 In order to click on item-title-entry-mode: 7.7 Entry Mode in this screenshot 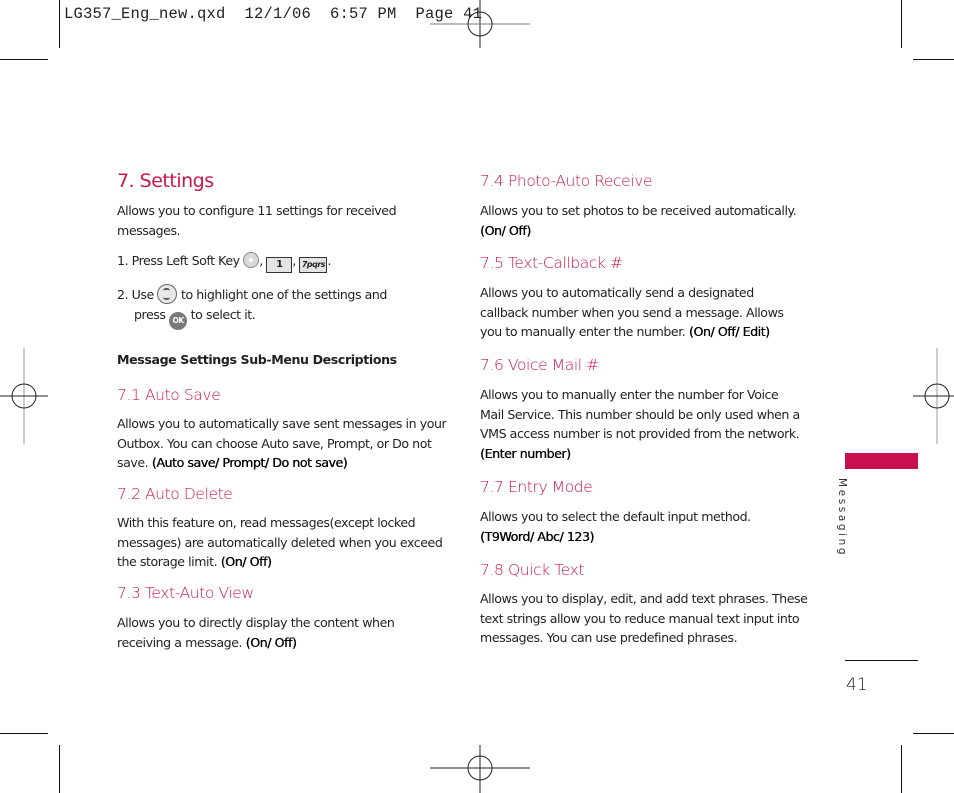, I will do `click(536, 487)`.